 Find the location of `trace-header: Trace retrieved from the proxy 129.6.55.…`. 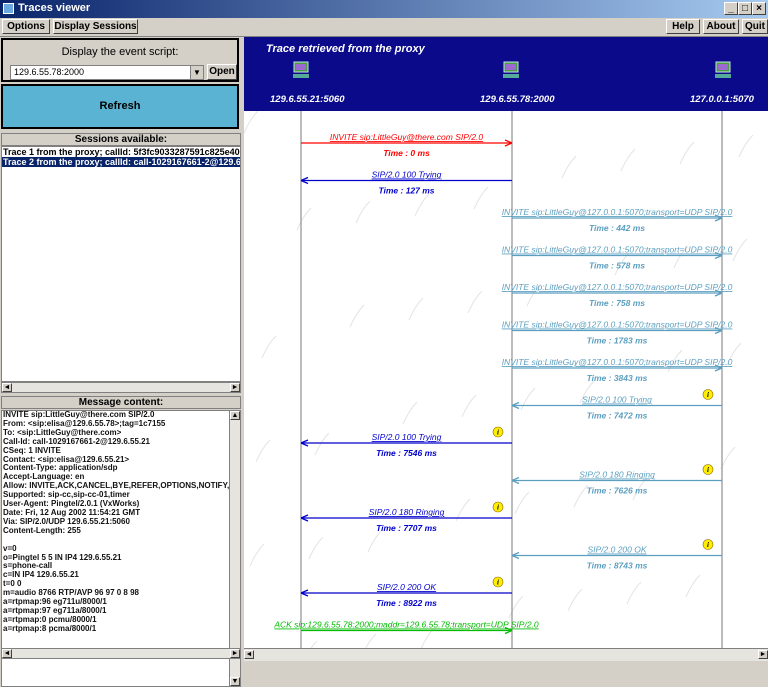

trace-header: Trace retrieved from the proxy 129.6.55.… is located at coordinates (506, 74).